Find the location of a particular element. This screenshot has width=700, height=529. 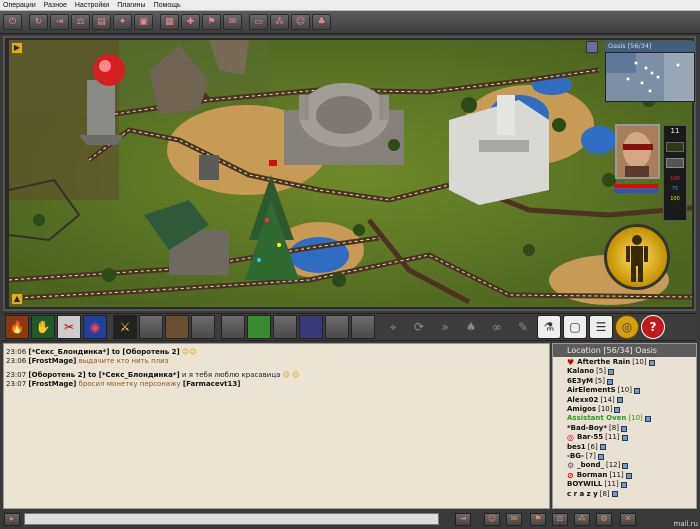

chat-private-icon: ✉ is located at coordinates (514, 519).